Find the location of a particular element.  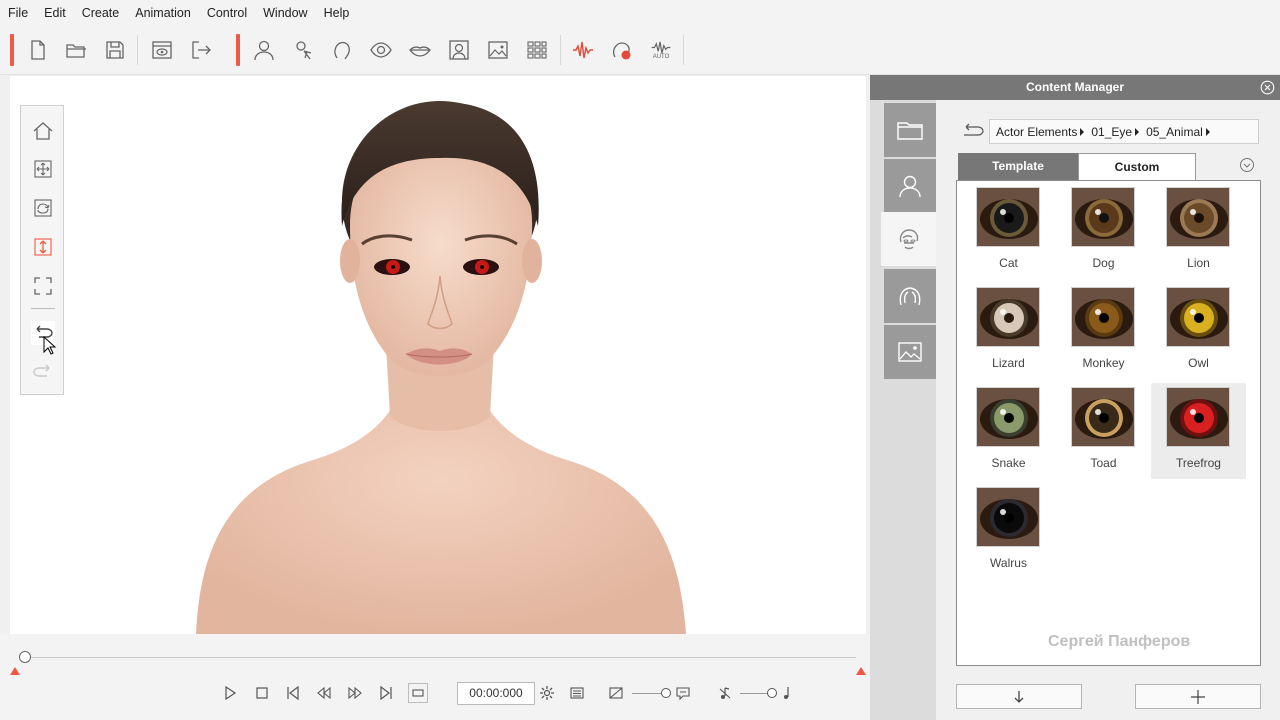

eye-item-treefrog: Treefrog is located at coordinates (1198, 431).